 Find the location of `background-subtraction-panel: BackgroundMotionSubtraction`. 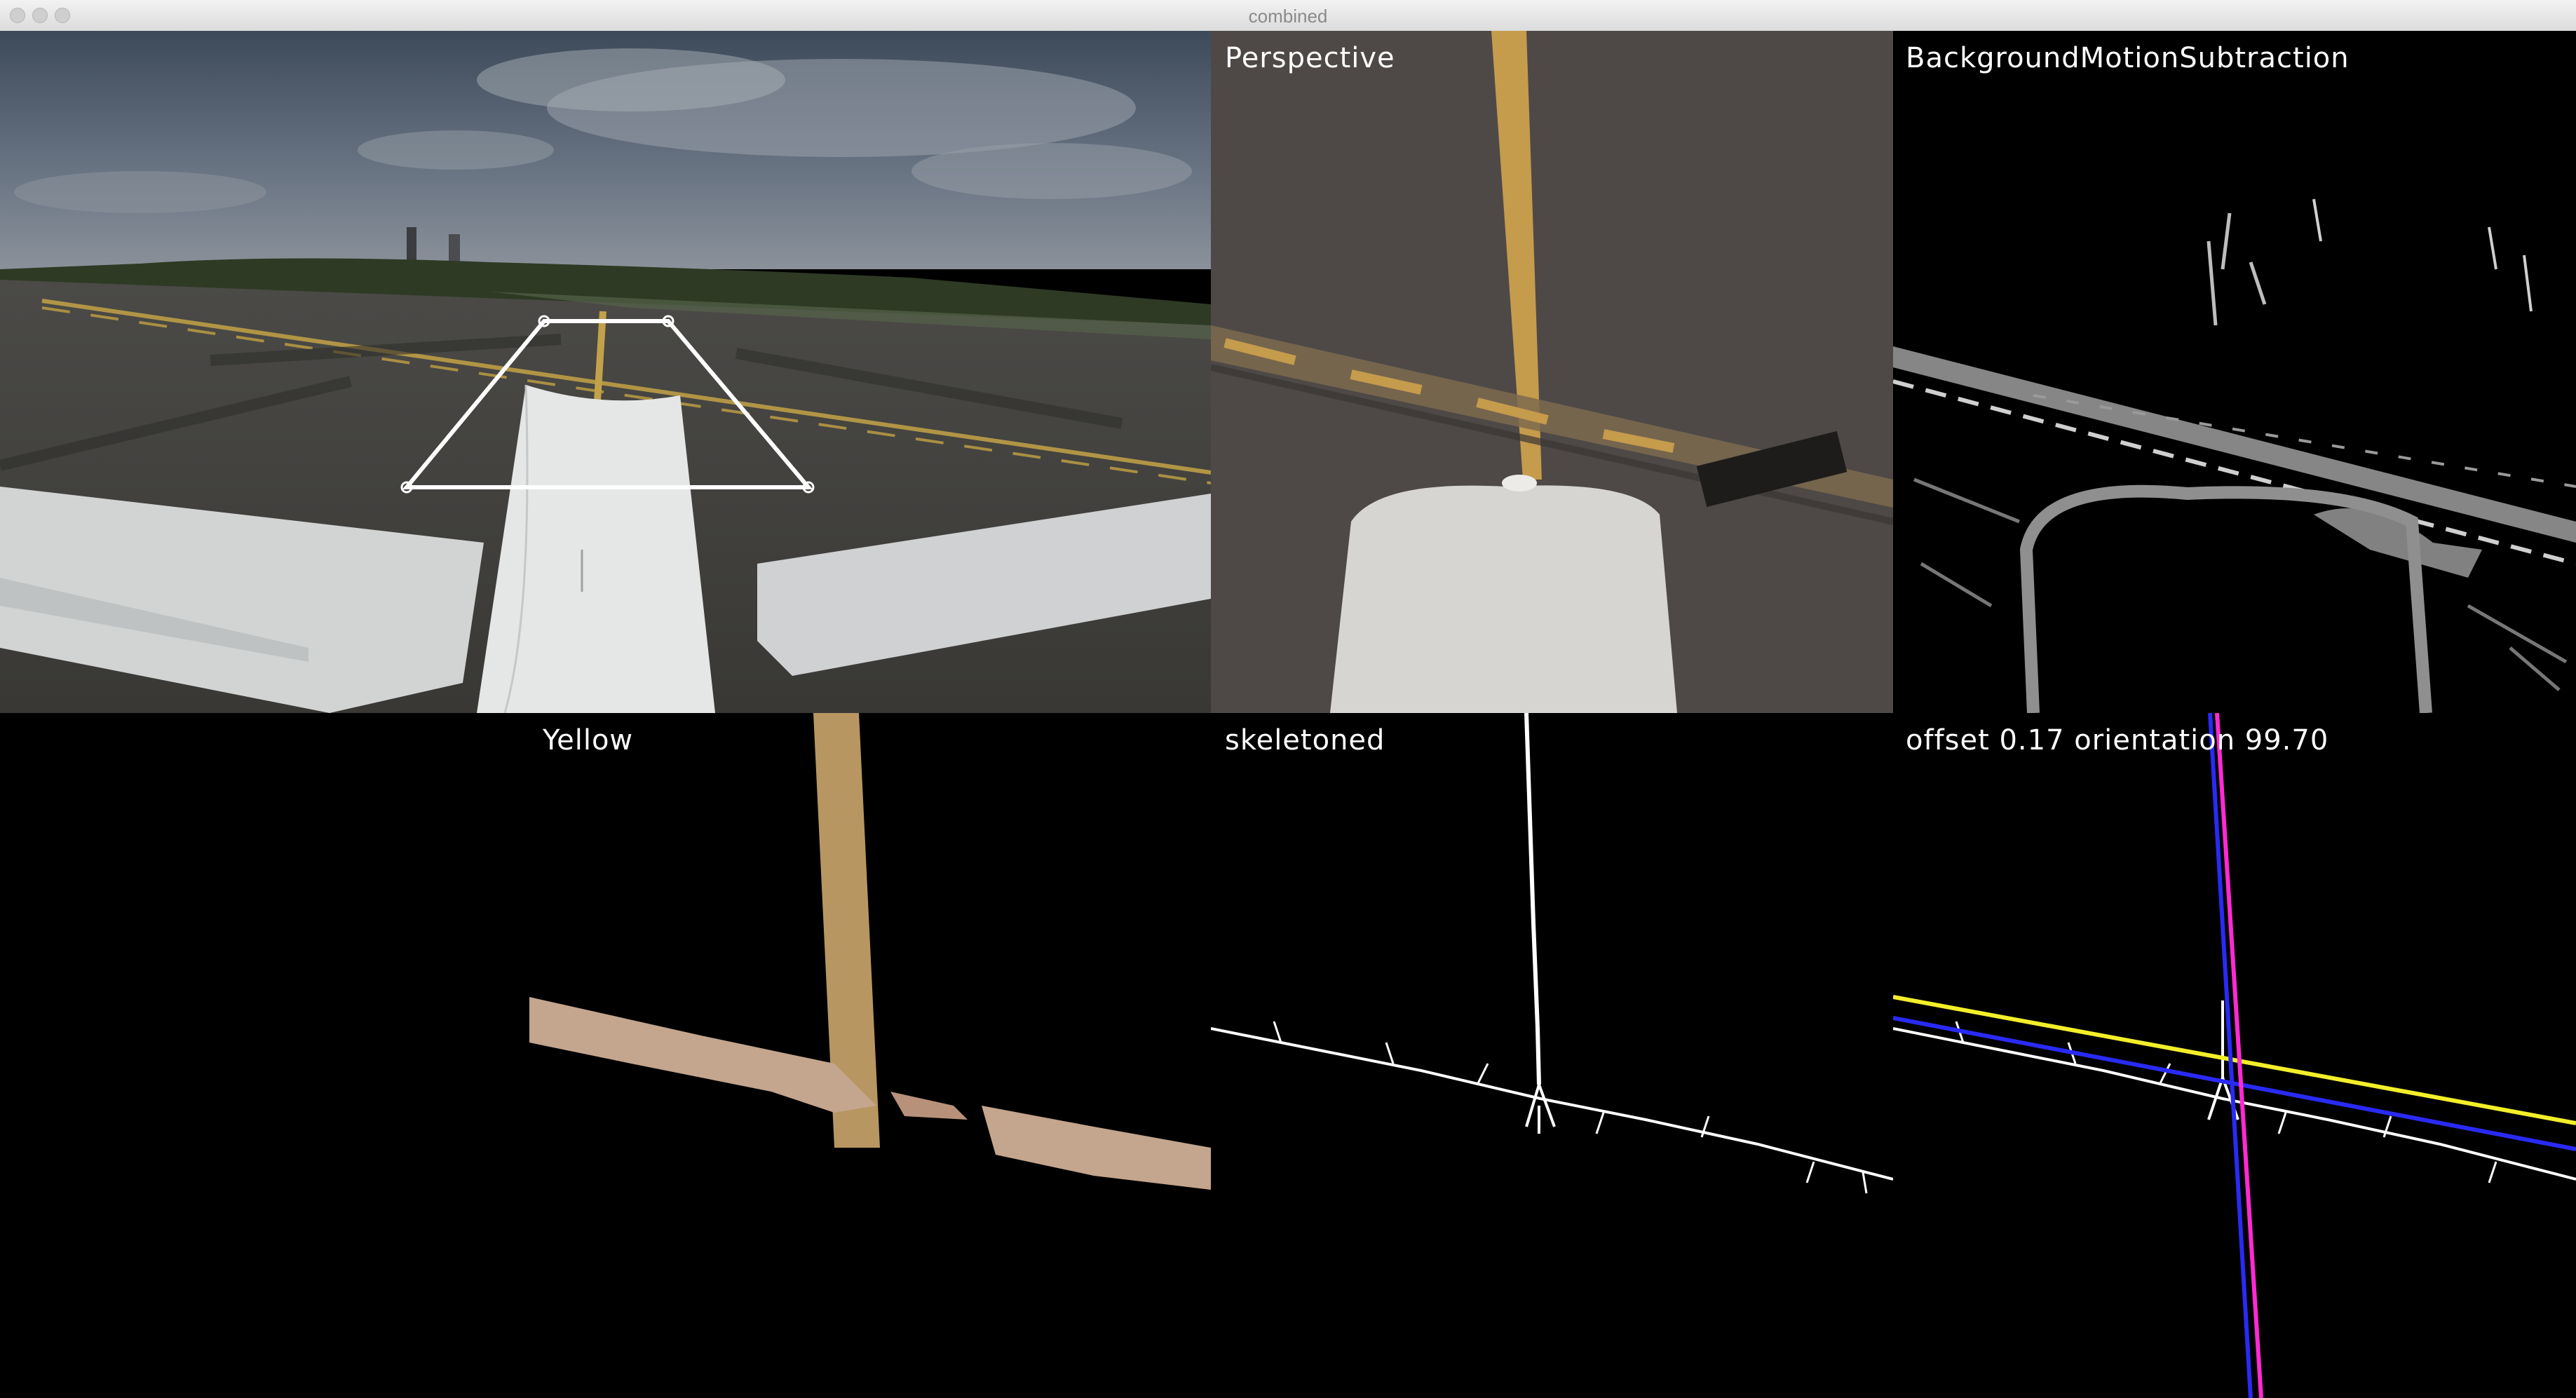

background-subtraction-panel: BackgroundMotionSubtraction is located at coordinates (2234, 372).